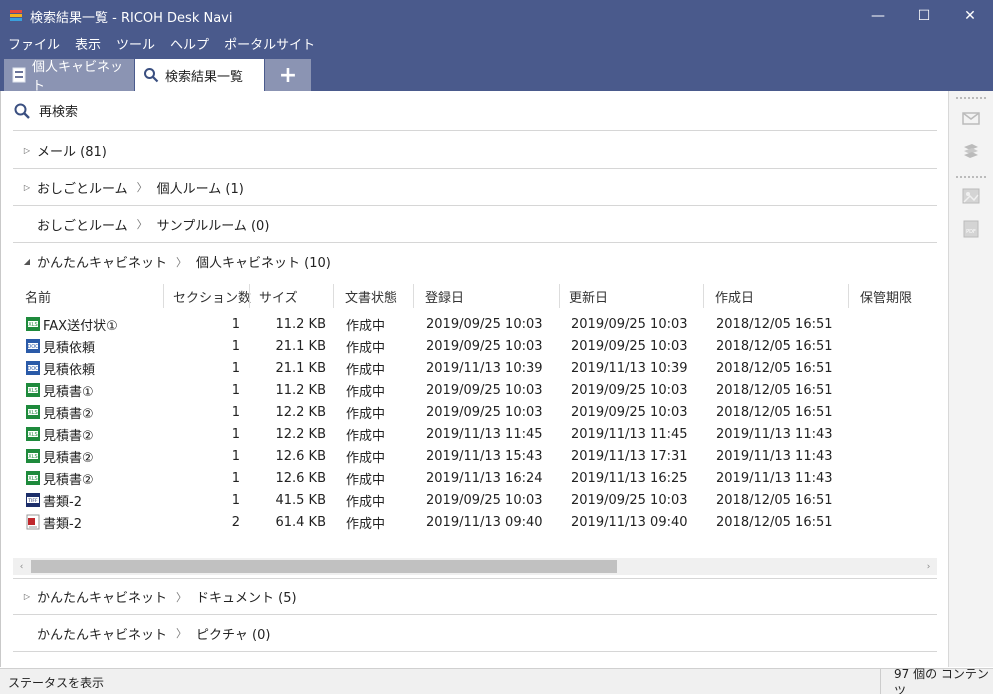 The width and height of the screenshot is (993, 694). What do you see at coordinates (629, 390) in the screenshot?
I see `updated-cell: 2019/09/25 10:03` at bounding box center [629, 390].